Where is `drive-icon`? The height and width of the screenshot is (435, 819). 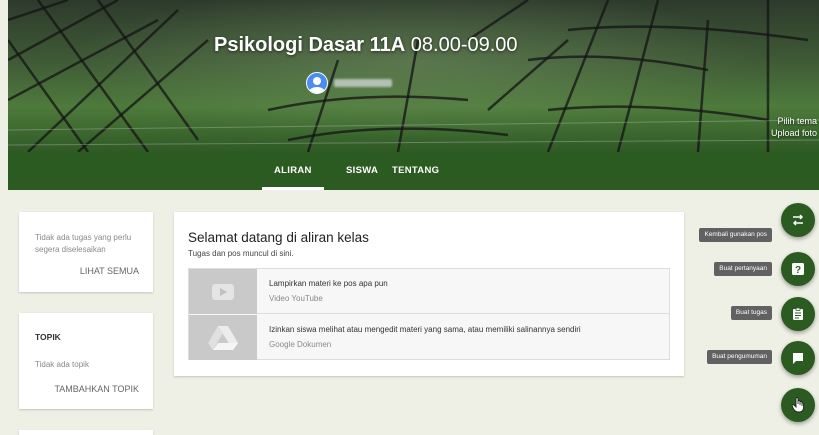 drive-icon is located at coordinates (223, 337).